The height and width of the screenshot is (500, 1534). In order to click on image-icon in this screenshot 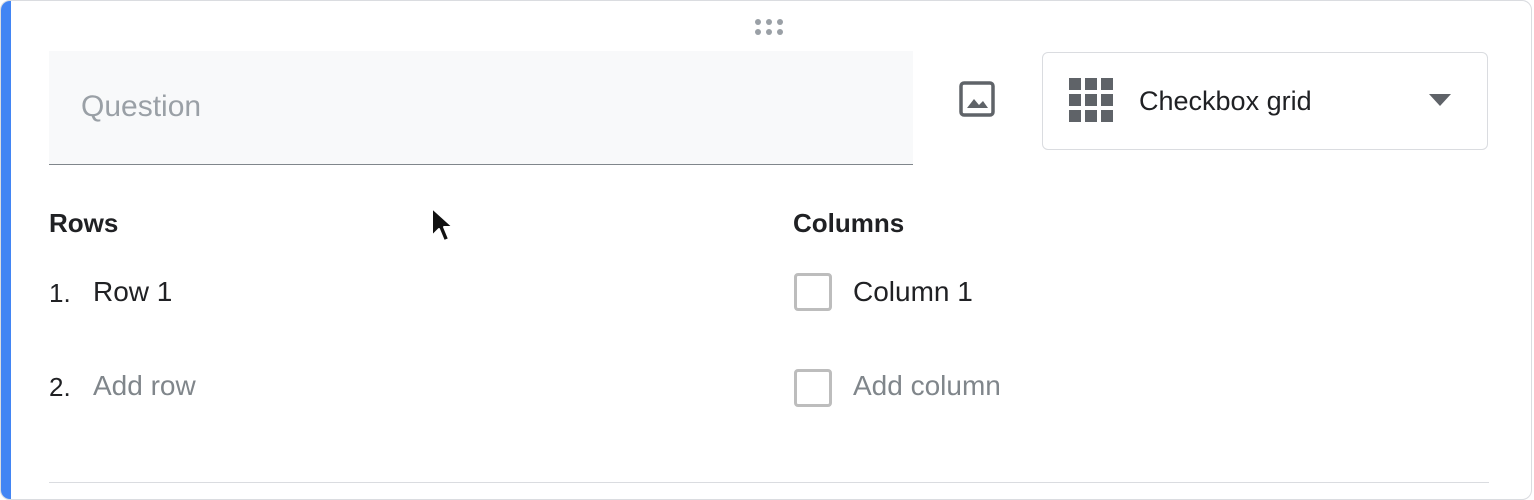, I will do `click(977, 99)`.